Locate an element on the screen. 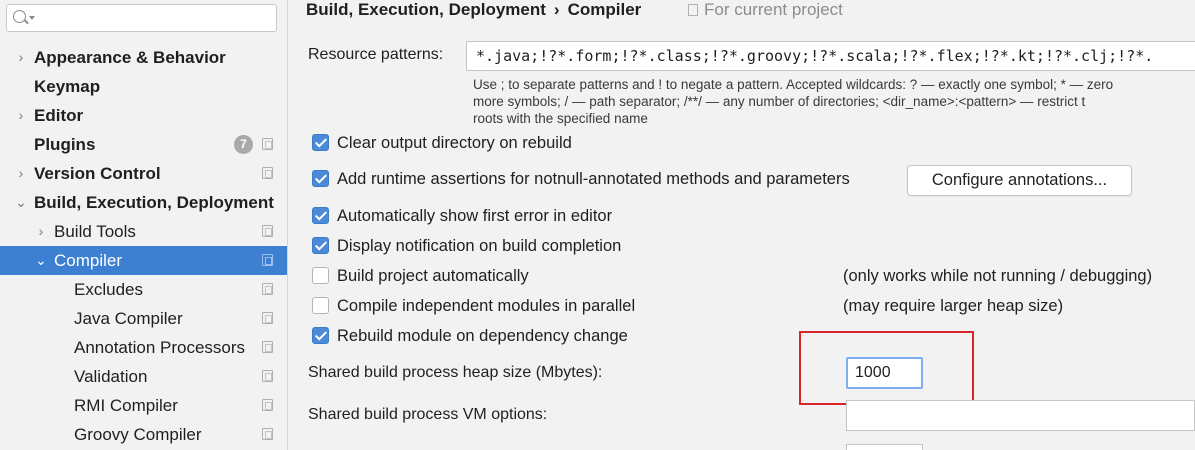 This screenshot has height=450, width=1195. sidebar-item-label: Build Tools is located at coordinates (95, 231).